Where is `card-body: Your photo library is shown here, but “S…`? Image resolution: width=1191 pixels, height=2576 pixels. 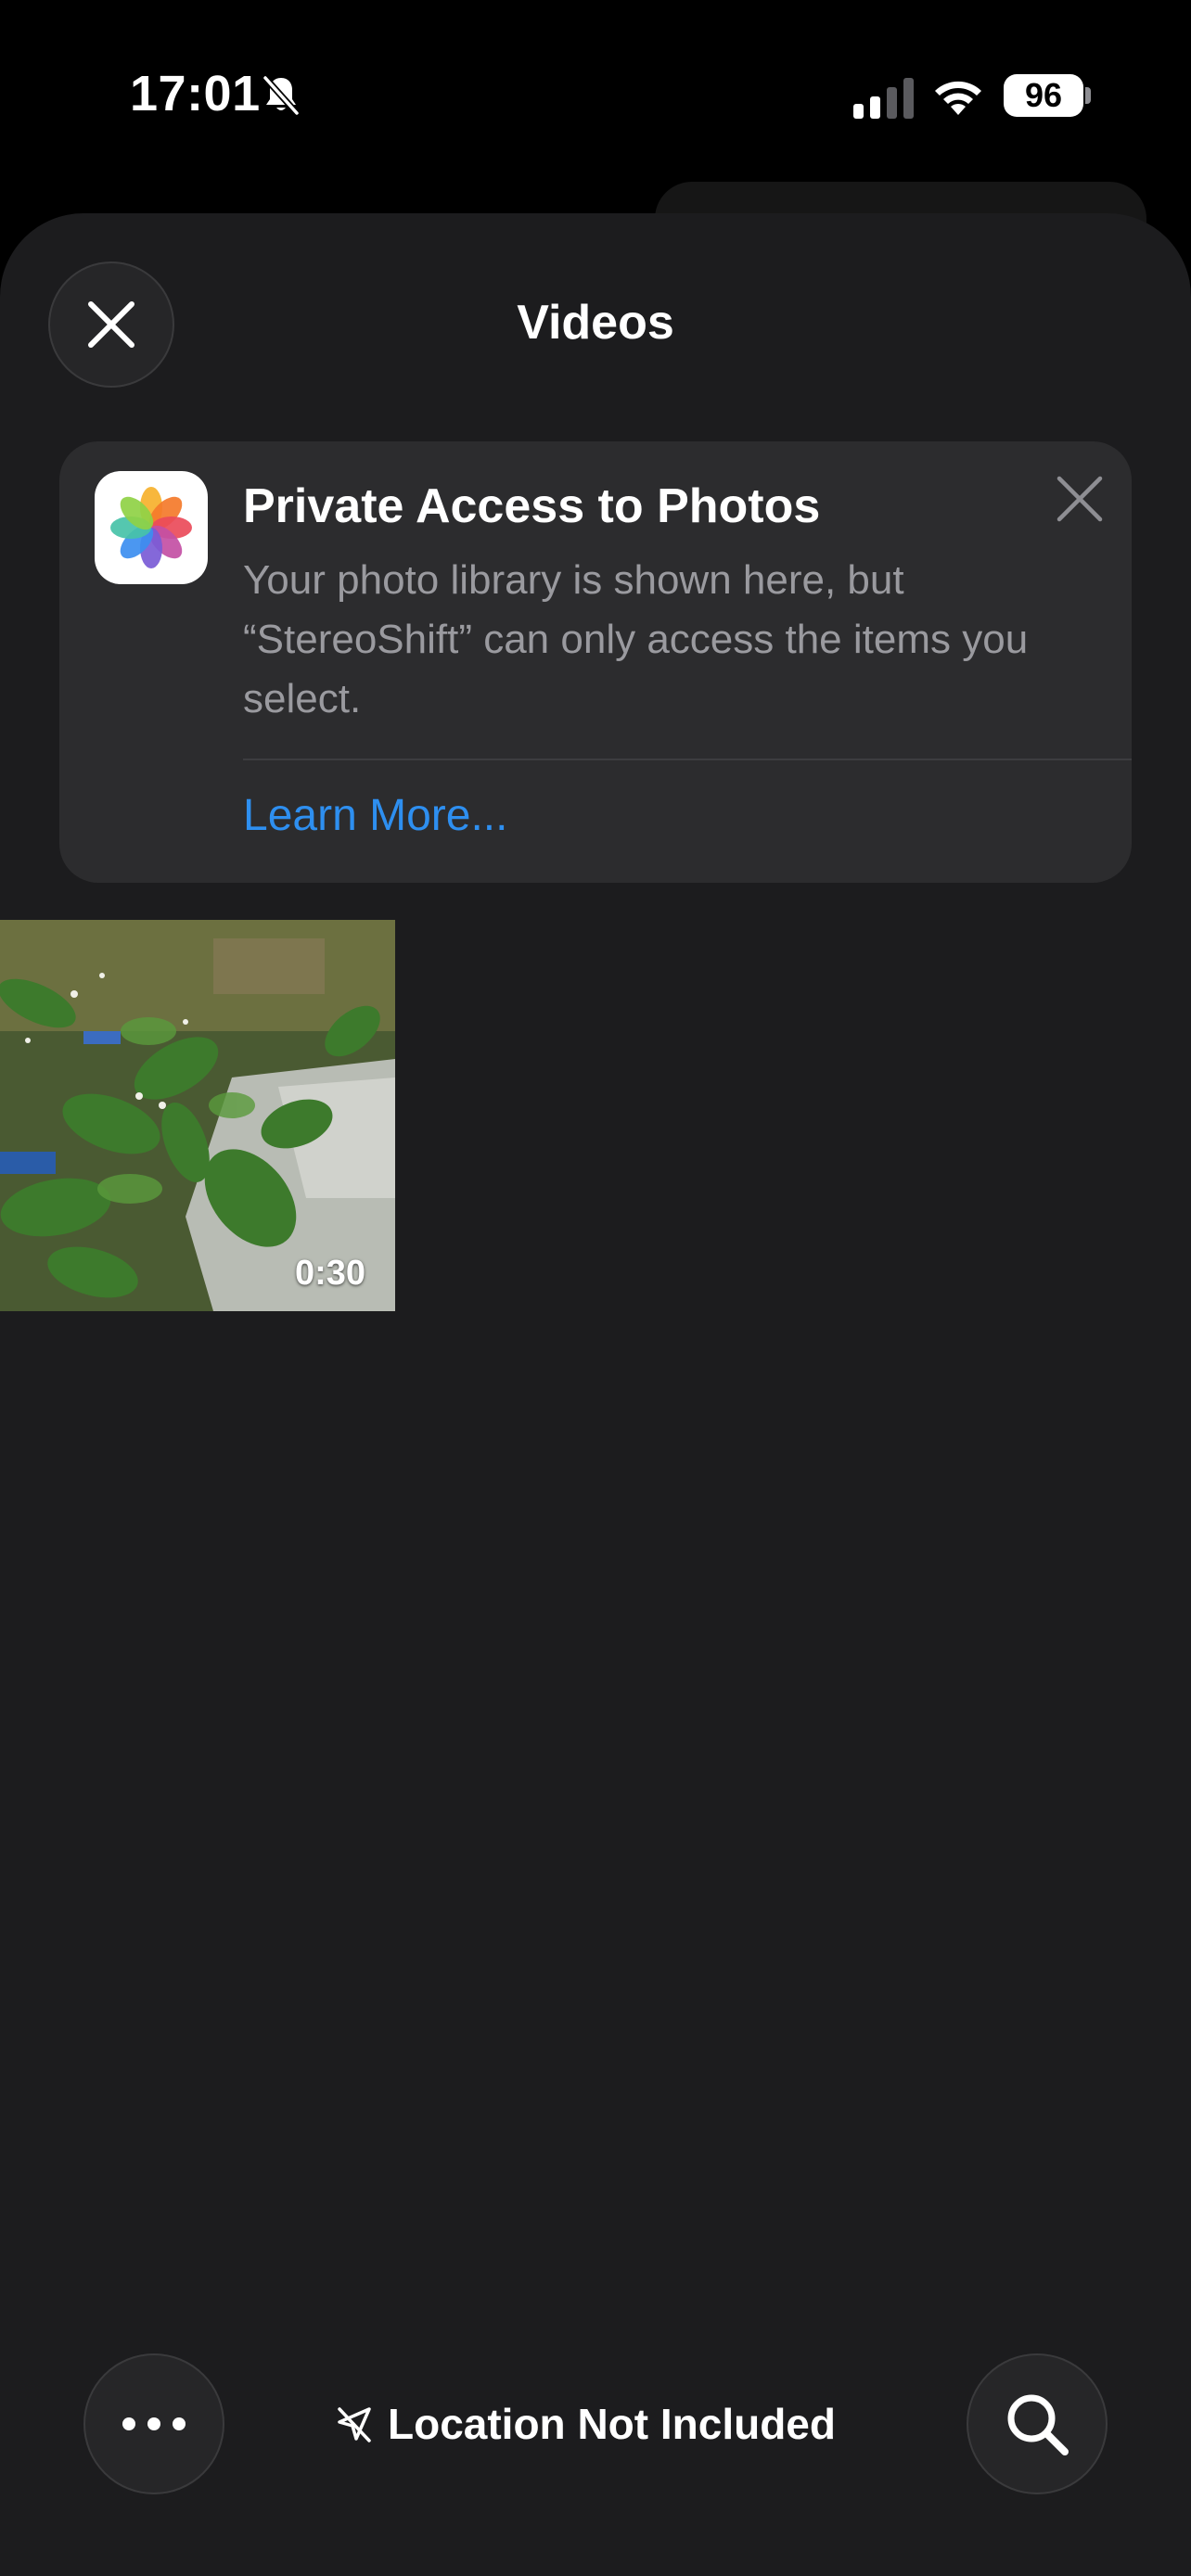 card-body: Your photo library is shown here, but “S… is located at coordinates (636, 639).